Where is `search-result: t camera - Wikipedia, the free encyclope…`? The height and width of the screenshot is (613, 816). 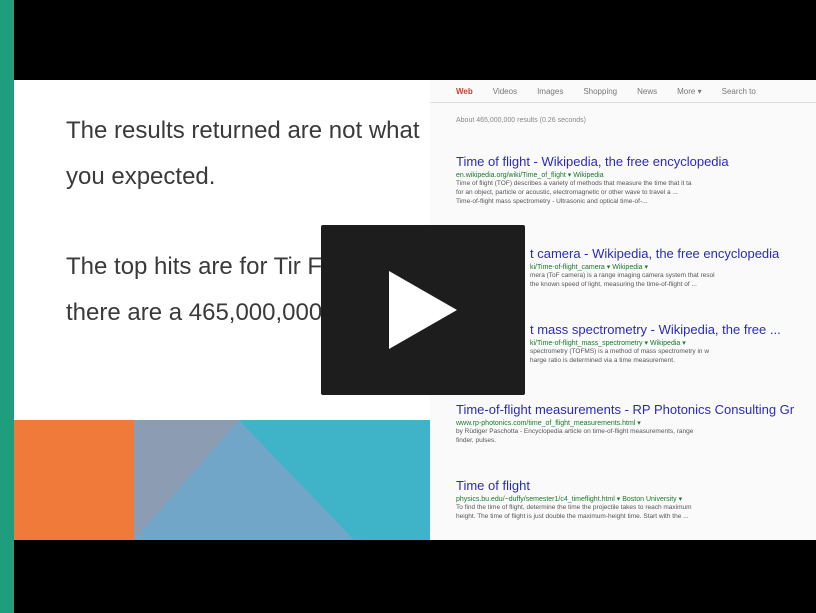
search-result: t camera - Wikipedia, the free encyclope… is located at coordinates (673, 267).